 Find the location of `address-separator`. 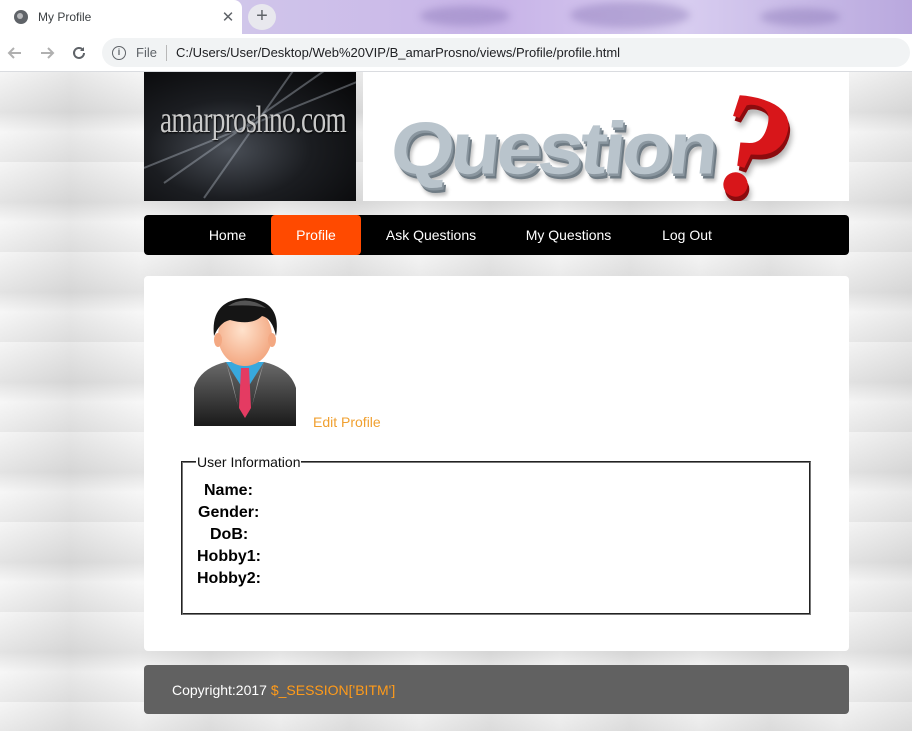

address-separator is located at coordinates (166, 52).